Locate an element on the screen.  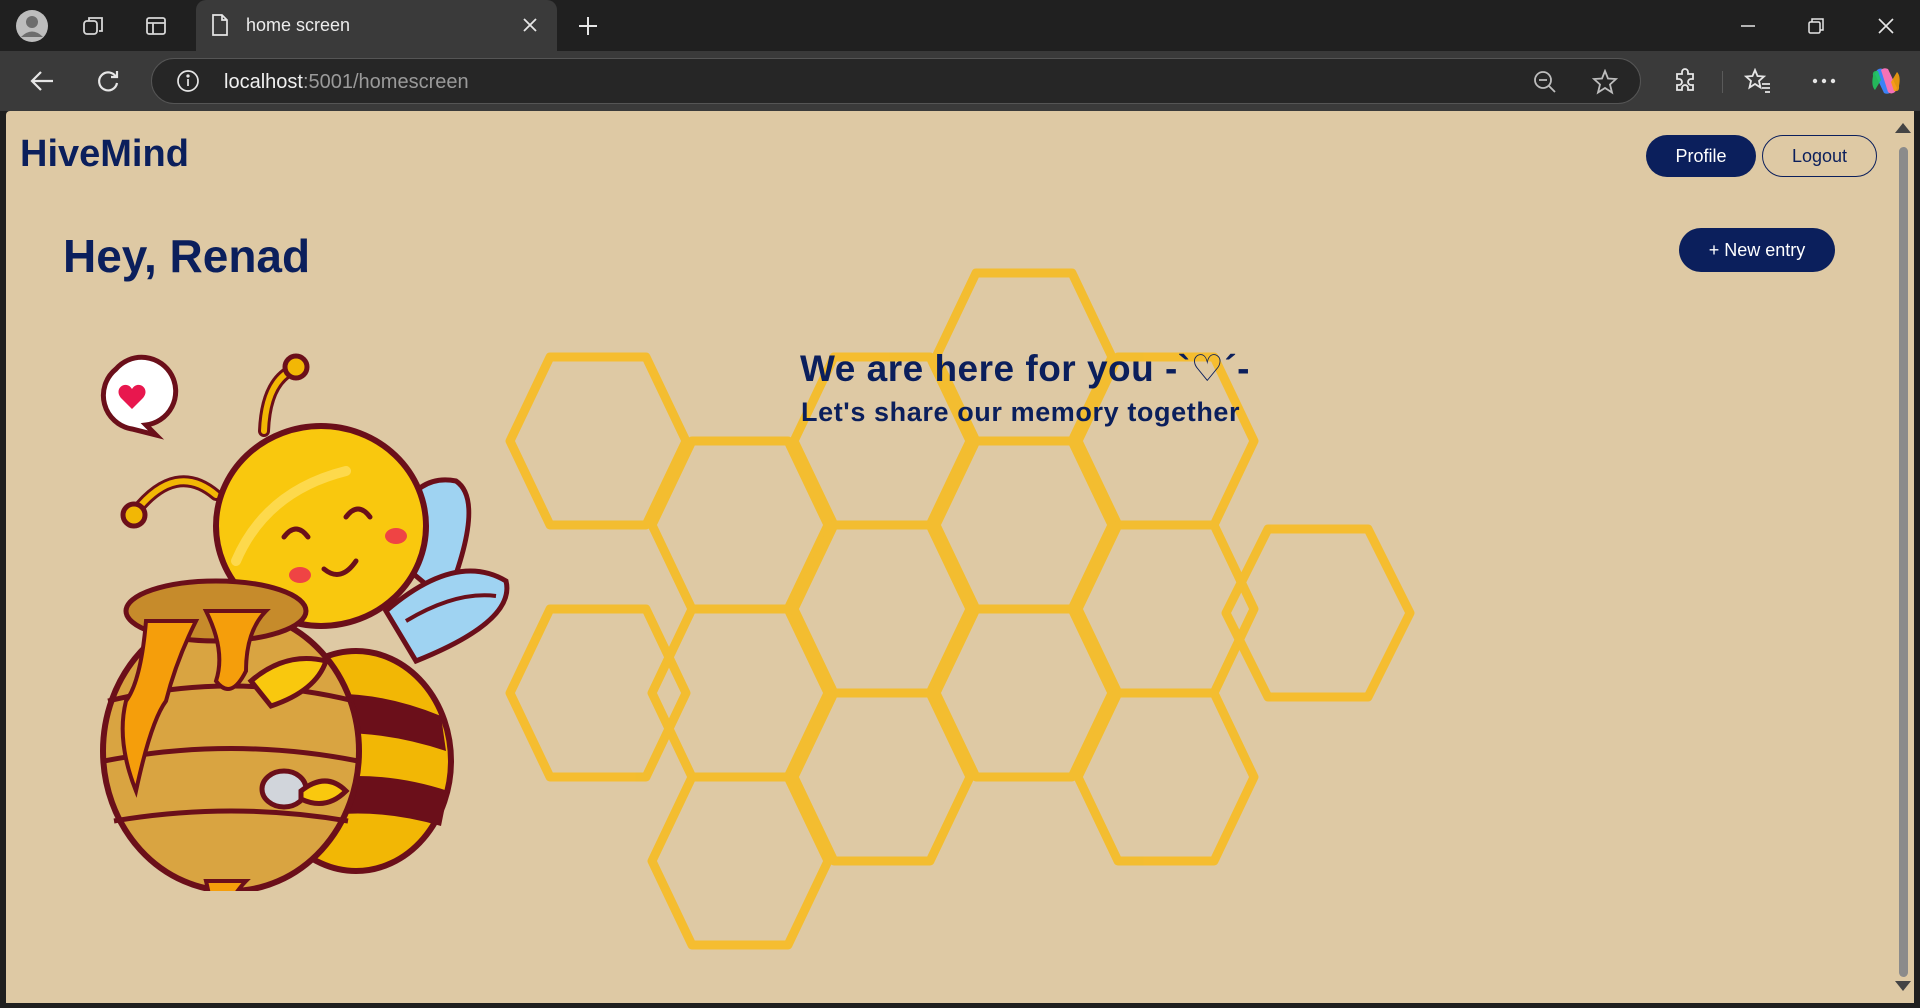
extensions-icon is located at coordinates (1686, 81).